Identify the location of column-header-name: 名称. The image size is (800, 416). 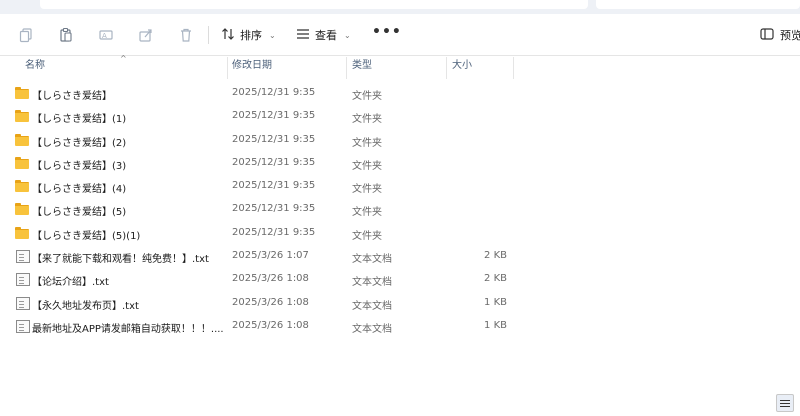
(125, 68).